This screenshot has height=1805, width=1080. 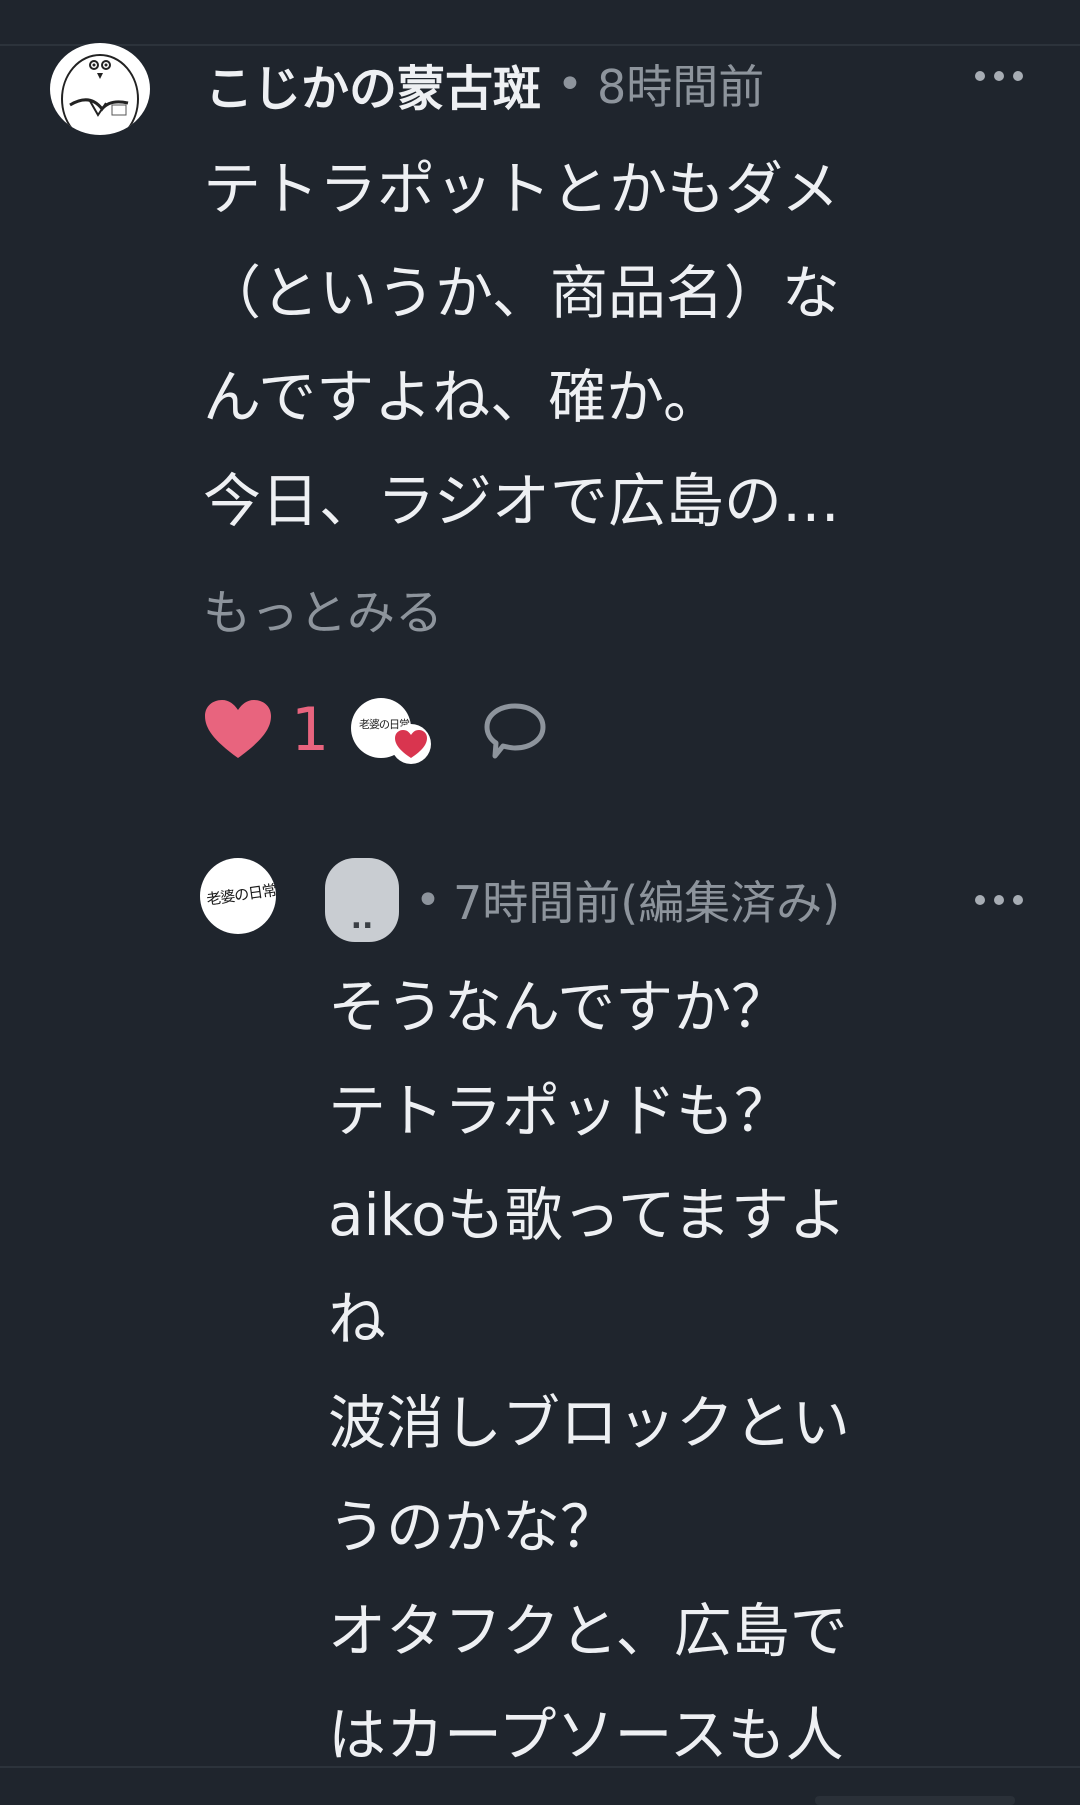 I want to click on bottom-divider, so click(x=540, y=1767).